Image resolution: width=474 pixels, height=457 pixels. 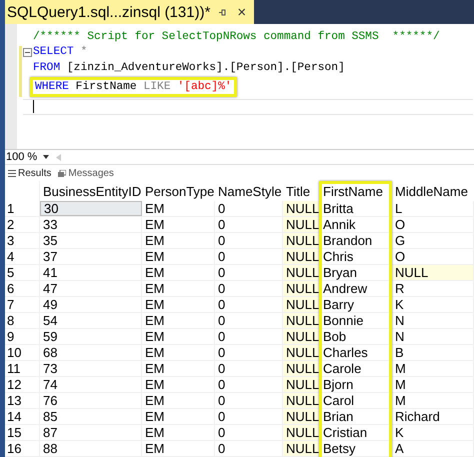 What do you see at coordinates (28, 157) in the screenshot?
I see `zoom-dropdown: 100 %` at bounding box center [28, 157].